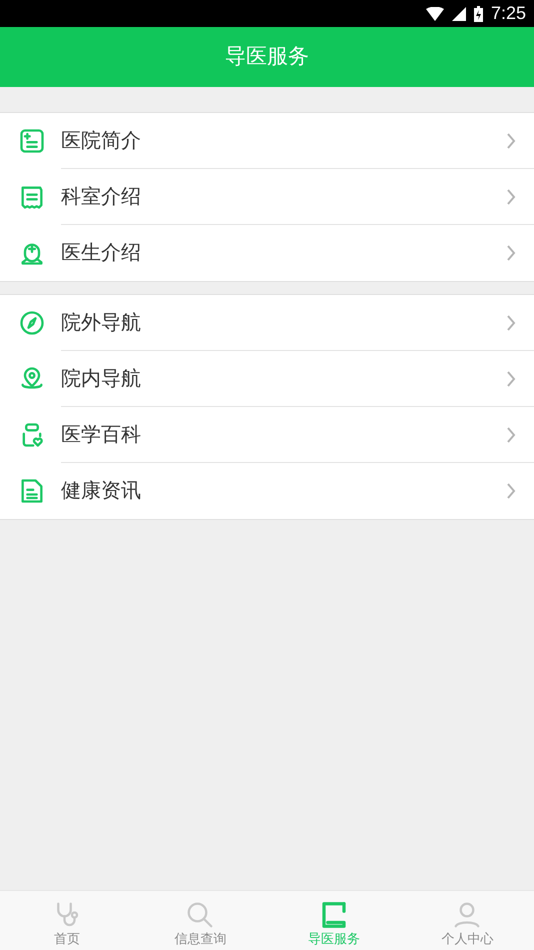  What do you see at coordinates (435, 13) in the screenshot?
I see `wifi-icon` at bounding box center [435, 13].